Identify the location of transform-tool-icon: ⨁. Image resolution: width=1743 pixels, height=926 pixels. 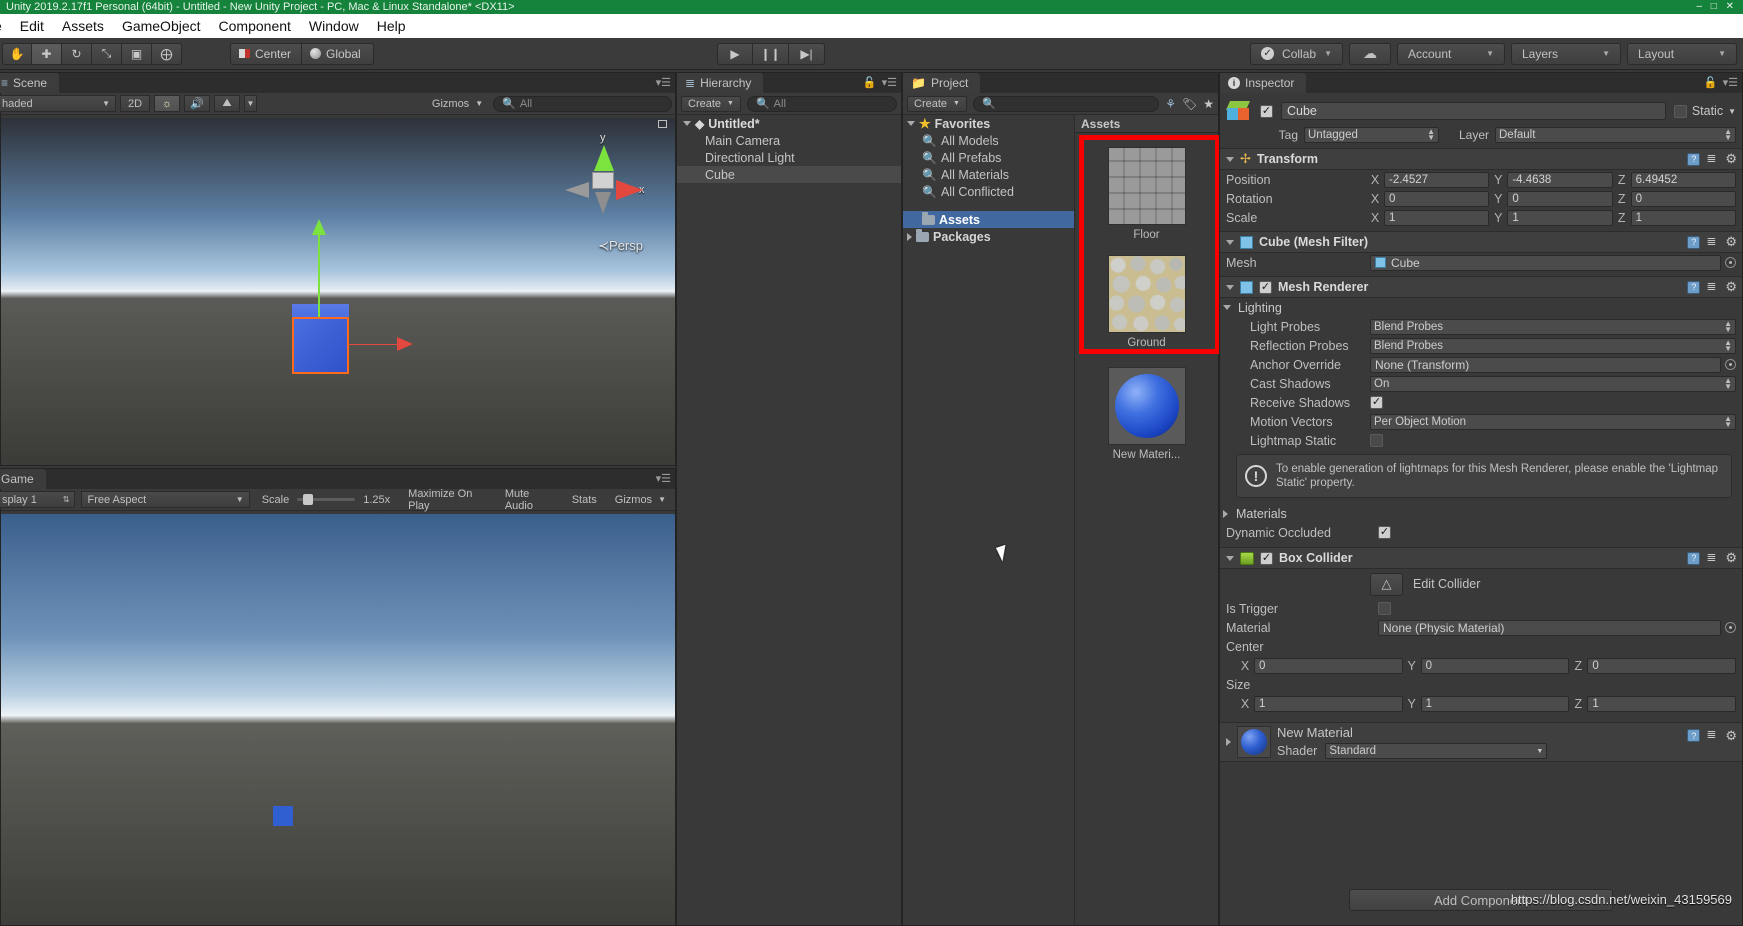
(167, 53).